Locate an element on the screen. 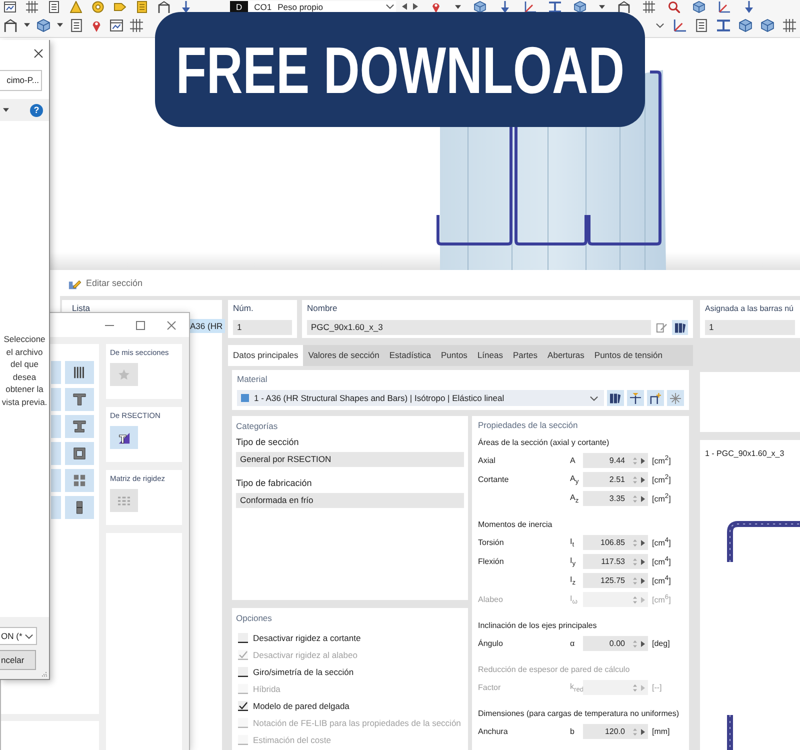 This screenshot has height=750, width=800. dialog-title: Editar sección is located at coordinates (114, 283).